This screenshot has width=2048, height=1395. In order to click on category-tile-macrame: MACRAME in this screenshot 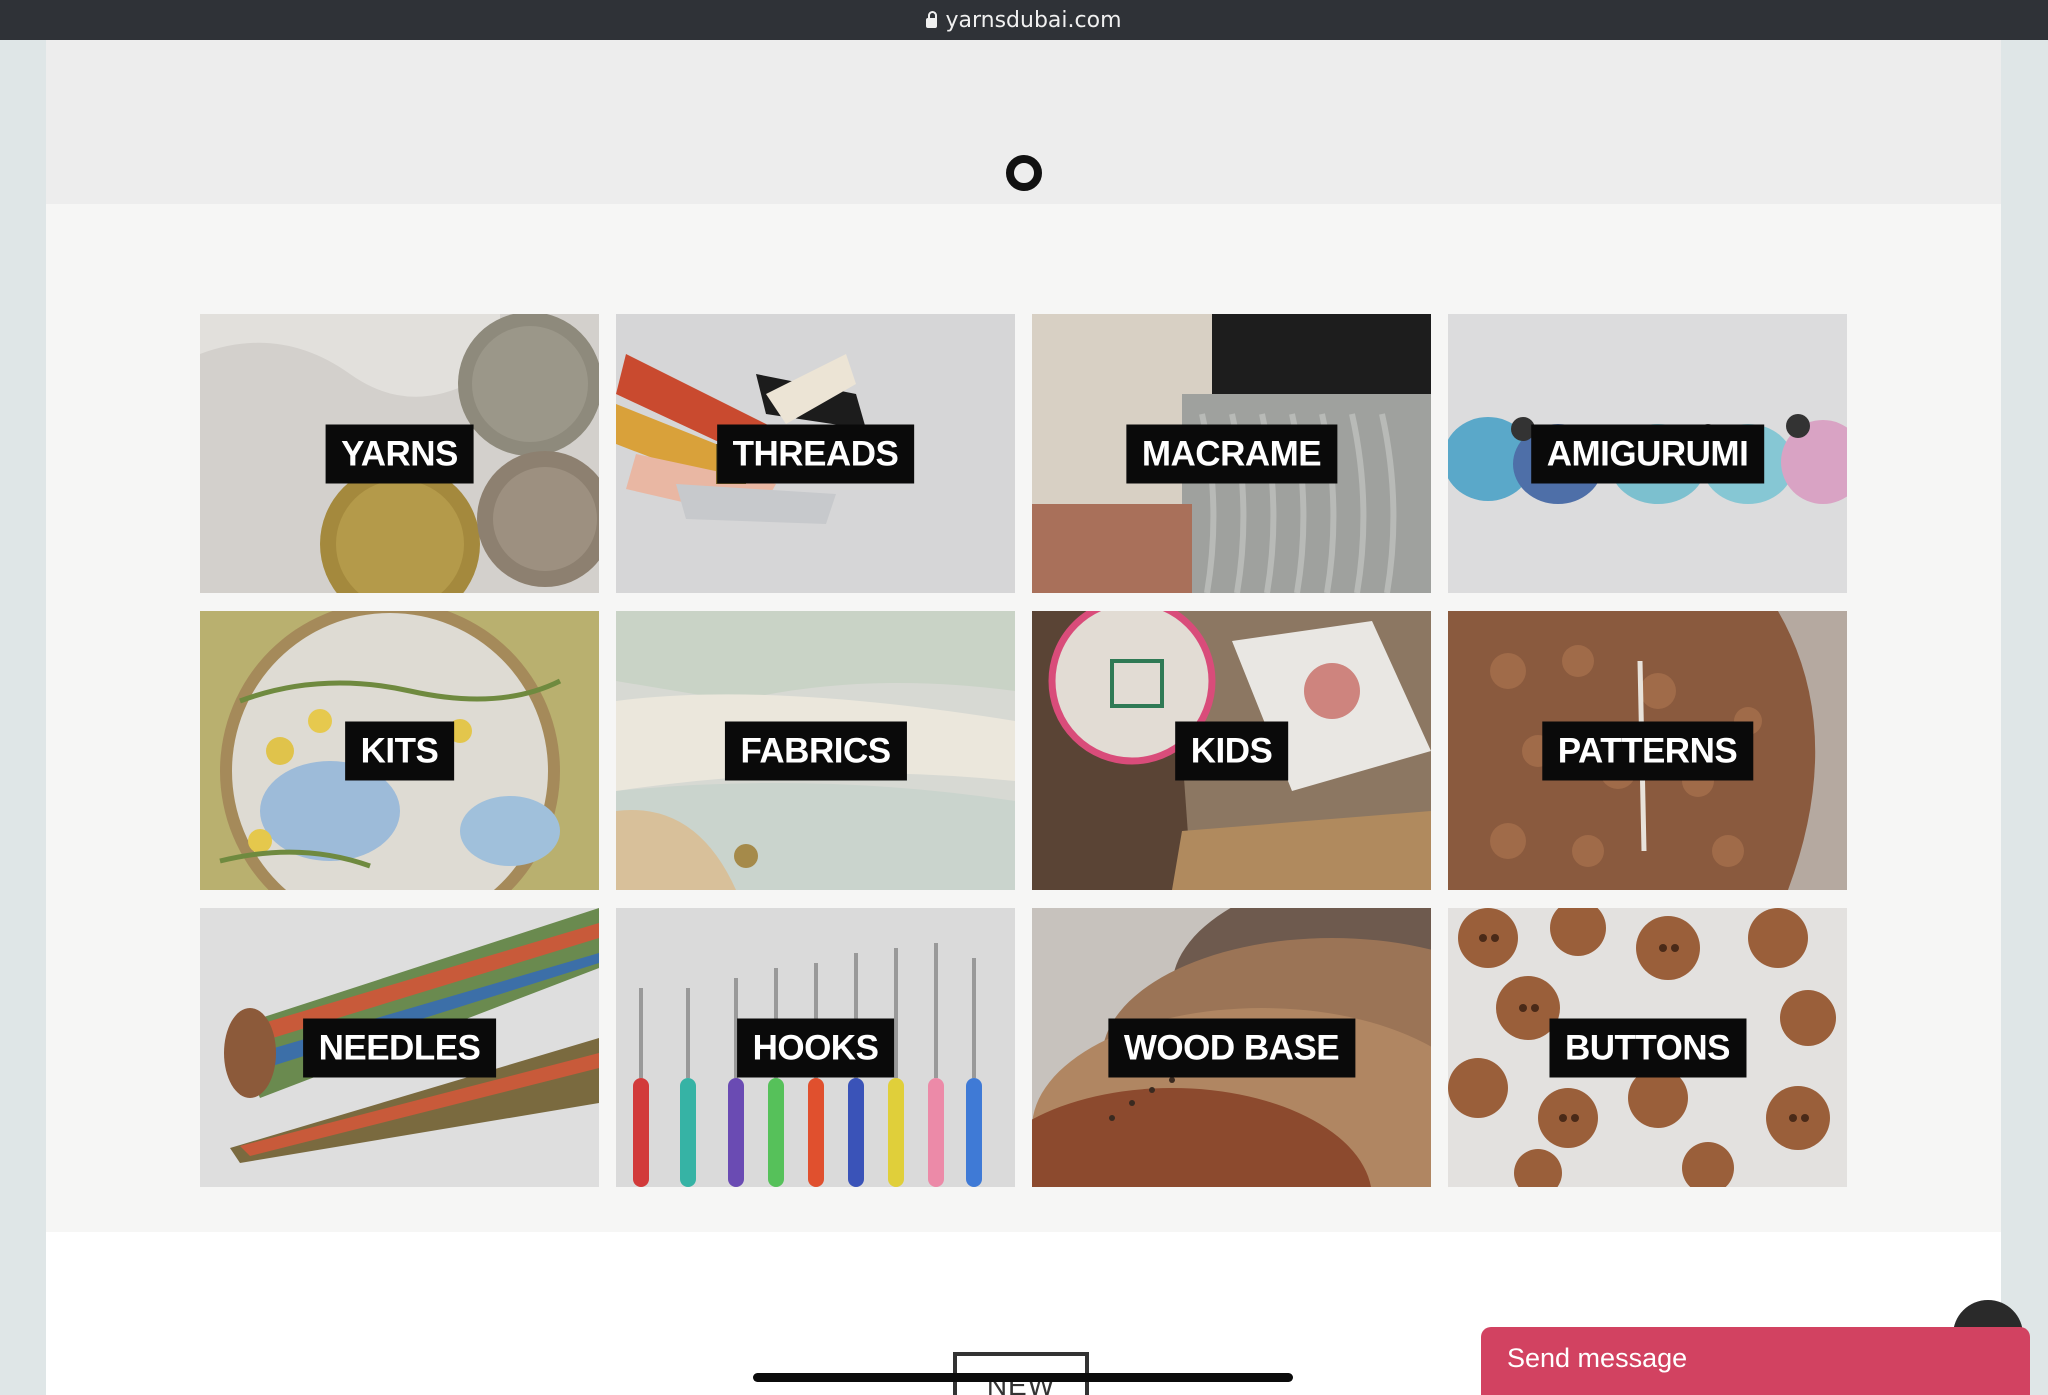, I will do `click(1231, 453)`.